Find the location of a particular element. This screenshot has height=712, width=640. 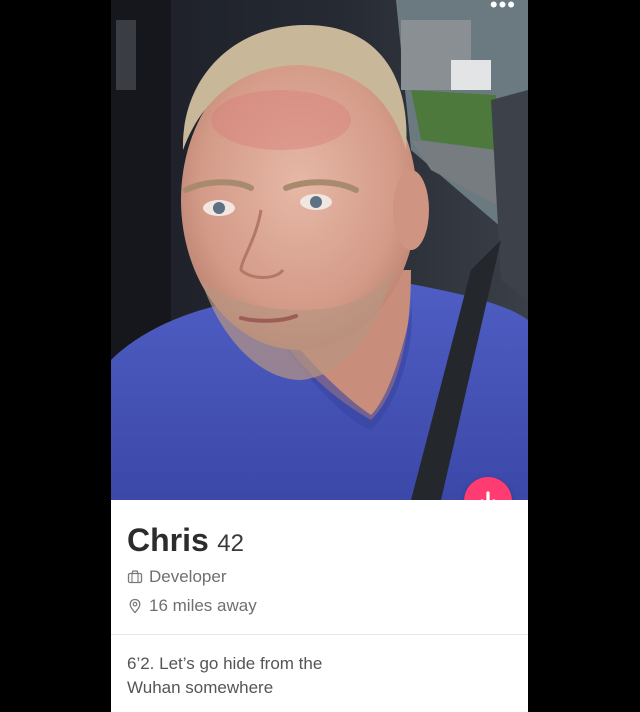

profile-name: Chris is located at coordinates (168, 540).